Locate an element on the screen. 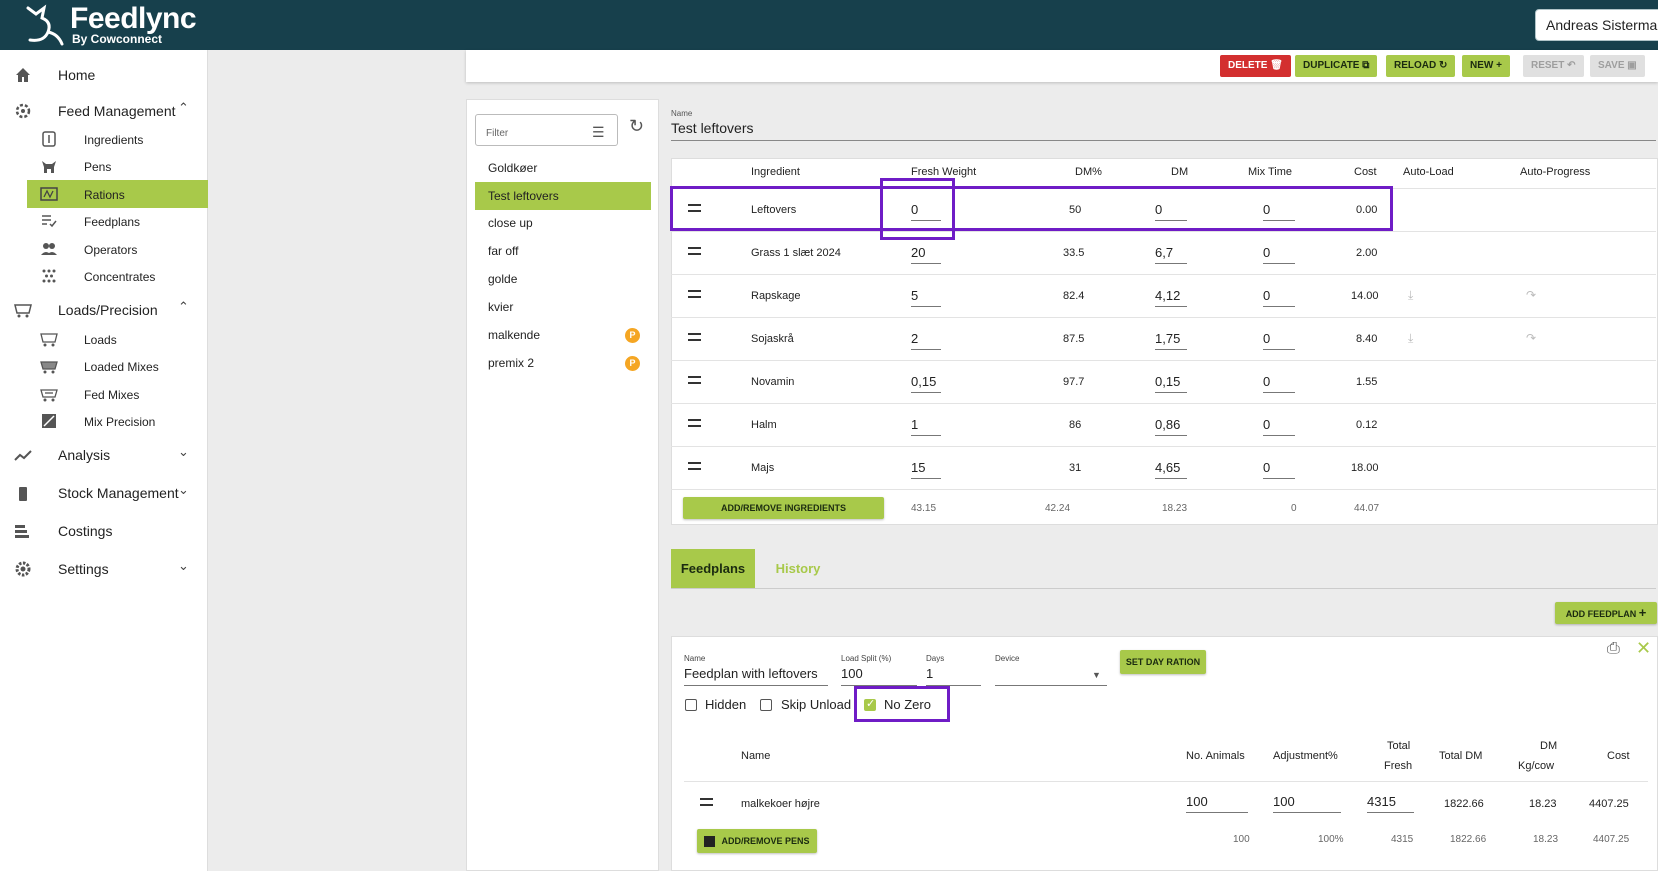 The image size is (1658, 871). costings-icon is located at coordinates (22, 531).